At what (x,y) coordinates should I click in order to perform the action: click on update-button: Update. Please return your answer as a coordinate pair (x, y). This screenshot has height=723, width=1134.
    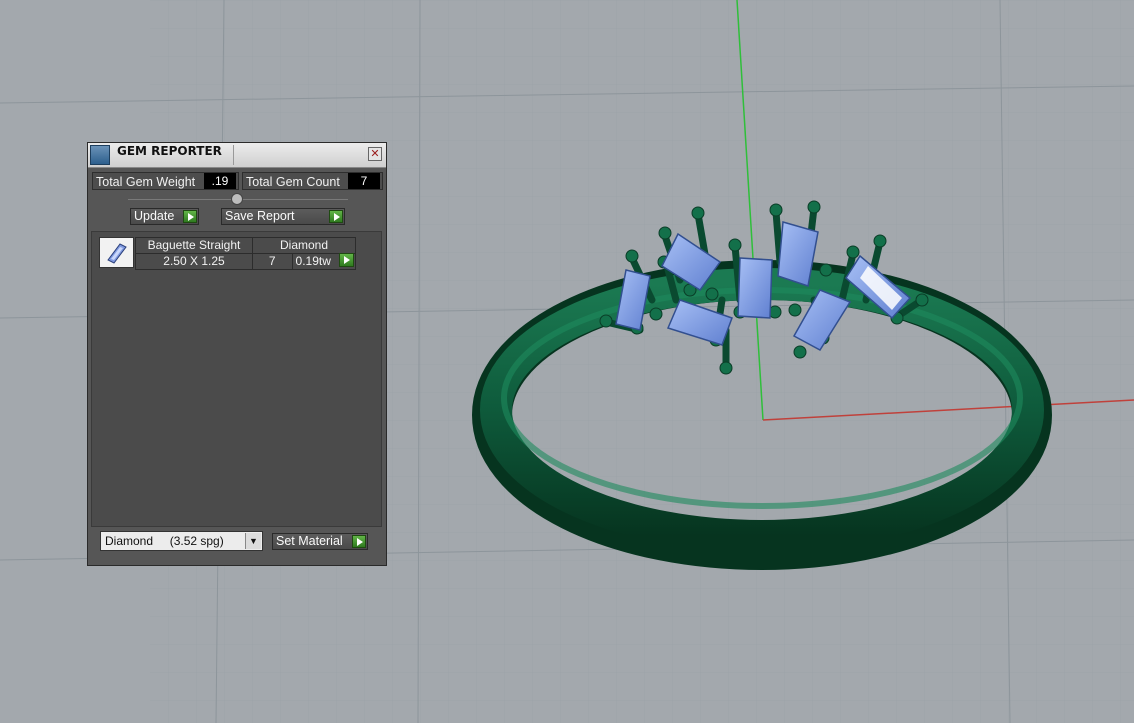
    Looking at the image, I should click on (164, 216).